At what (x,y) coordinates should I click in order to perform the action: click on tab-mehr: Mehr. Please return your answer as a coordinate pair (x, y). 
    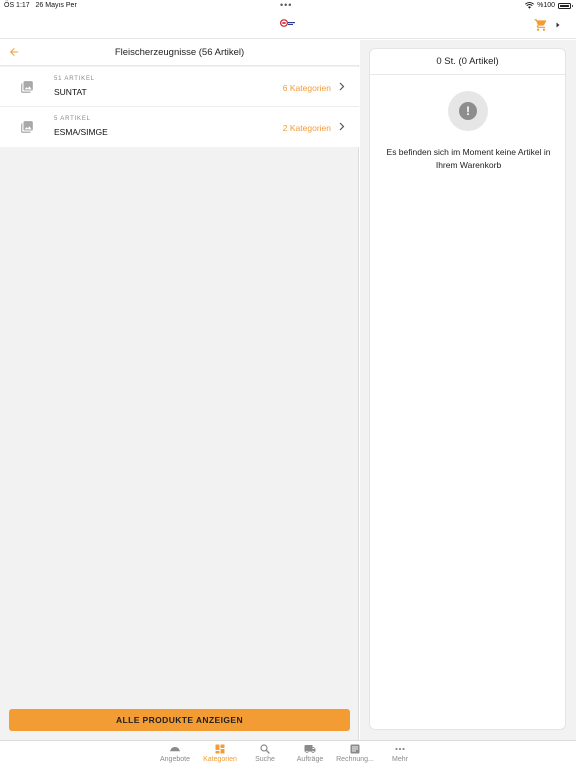
    Looking at the image, I should click on (400, 755).